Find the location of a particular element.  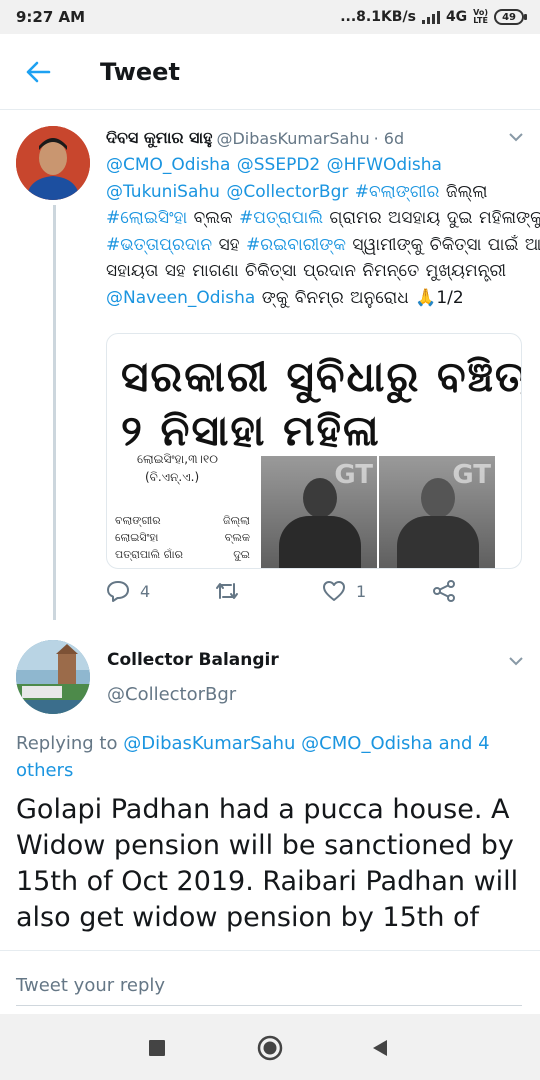

column-line: ଲୋଇସିଂହା is located at coordinates (137, 537).